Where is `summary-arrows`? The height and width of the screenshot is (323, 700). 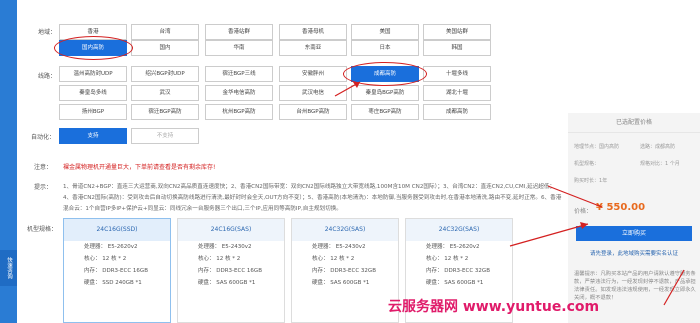 summary-arrows is located at coordinates (597, 245).